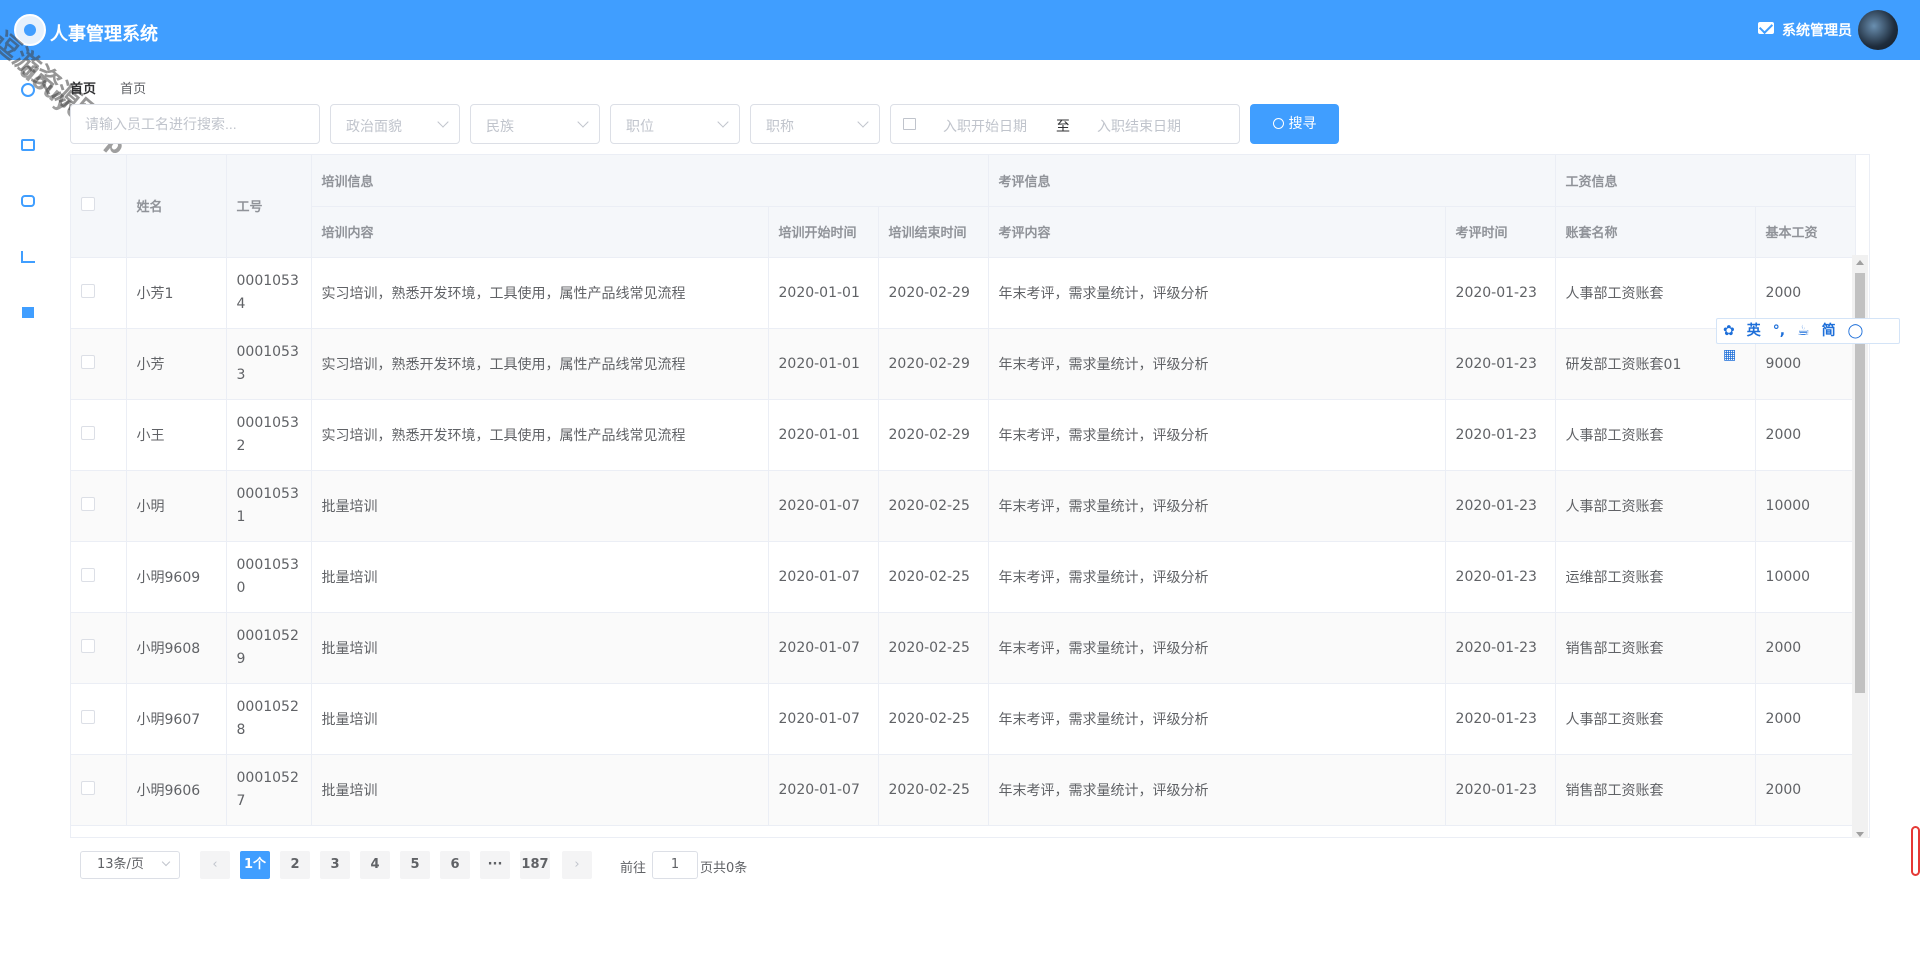 The image size is (1920, 969). Describe the element at coordinates (88, 203) in the screenshot. I see `select-all-checkbox` at that location.